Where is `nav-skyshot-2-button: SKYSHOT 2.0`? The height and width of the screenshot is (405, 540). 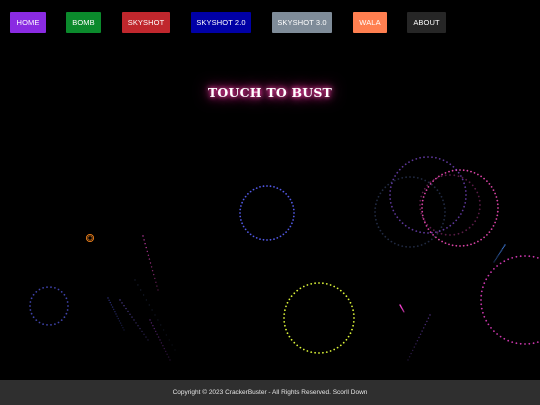 nav-skyshot-2-button: SKYSHOT 2.0 is located at coordinates (221, 22).